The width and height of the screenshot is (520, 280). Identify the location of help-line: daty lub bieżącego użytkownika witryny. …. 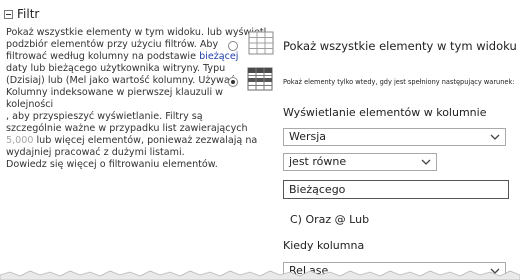
(116, 68).